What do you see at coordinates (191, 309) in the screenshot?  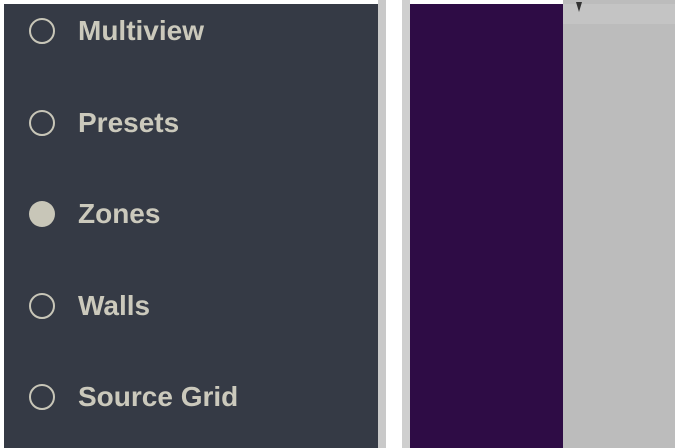 I see `sidebar-item-walls: Walls` at bounding box center [191, 309].